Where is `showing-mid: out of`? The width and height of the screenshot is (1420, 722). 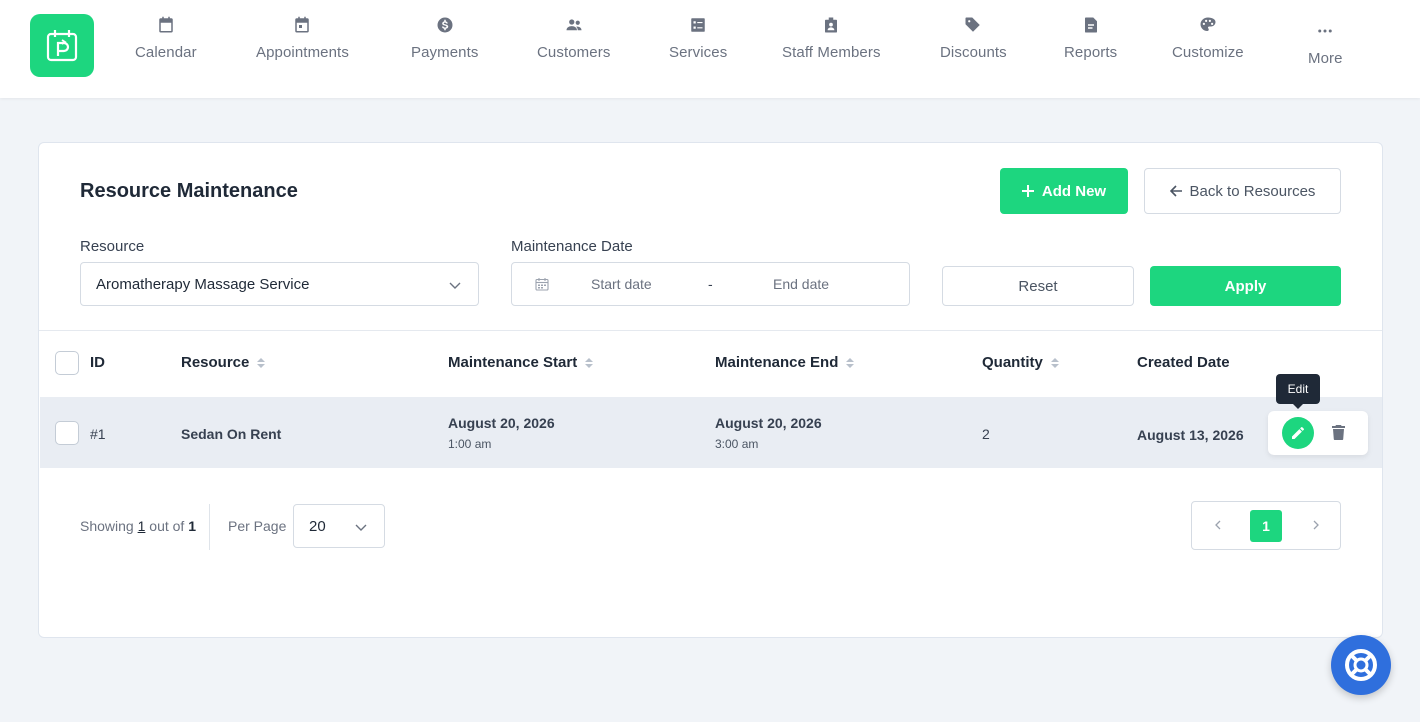
showing-mid: out of is located at coordinates (167, 526).